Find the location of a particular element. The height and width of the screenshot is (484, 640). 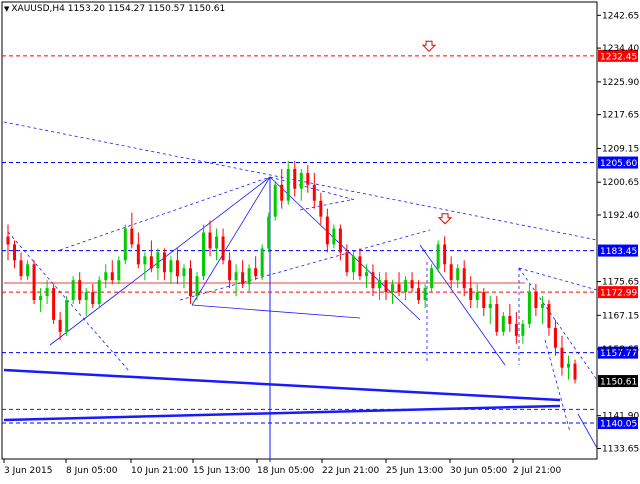

y-tick-label: 1217.65 is located at coordinates (620, 116).